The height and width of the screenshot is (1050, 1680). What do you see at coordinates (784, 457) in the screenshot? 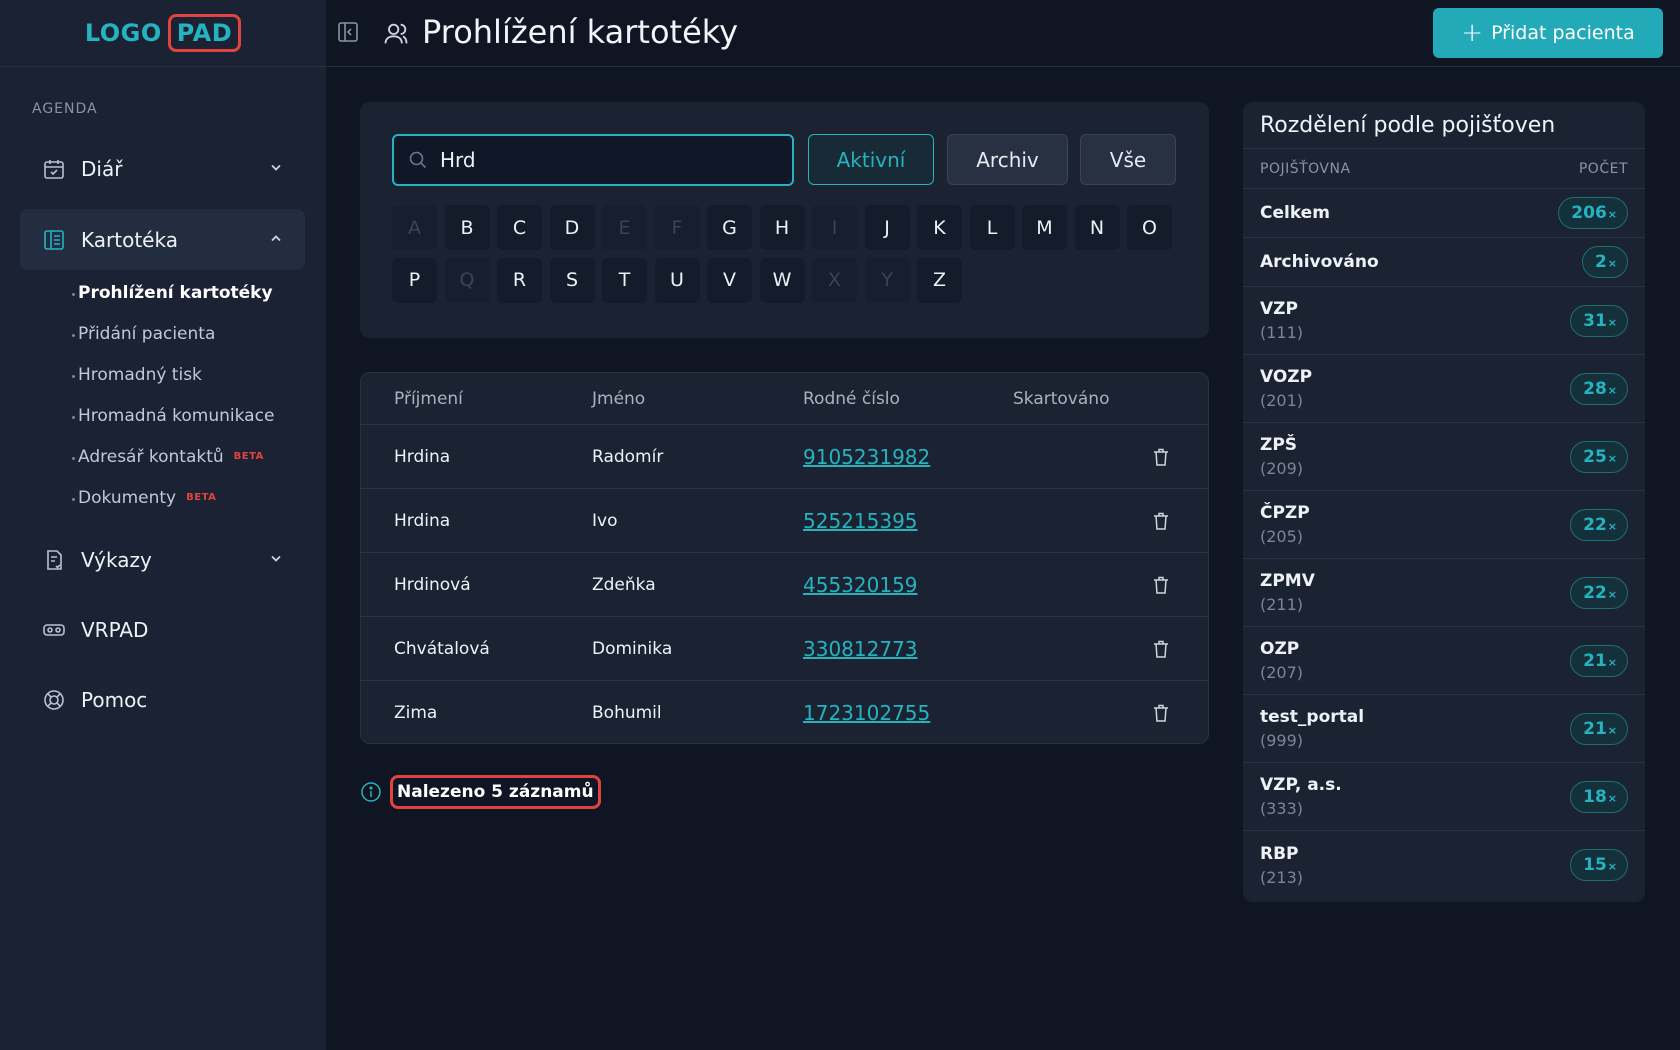
I see `table-row: Hrdina Radomír 9105231982` at bounding box center [784, 457].